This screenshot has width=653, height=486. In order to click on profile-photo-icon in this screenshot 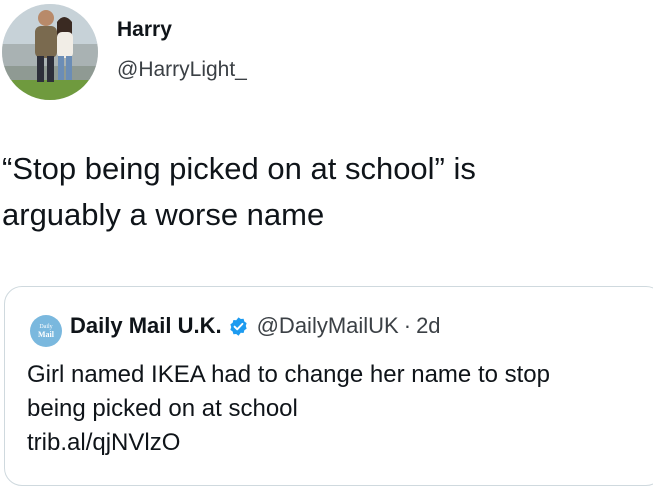, I will do `click(50, 52)`.